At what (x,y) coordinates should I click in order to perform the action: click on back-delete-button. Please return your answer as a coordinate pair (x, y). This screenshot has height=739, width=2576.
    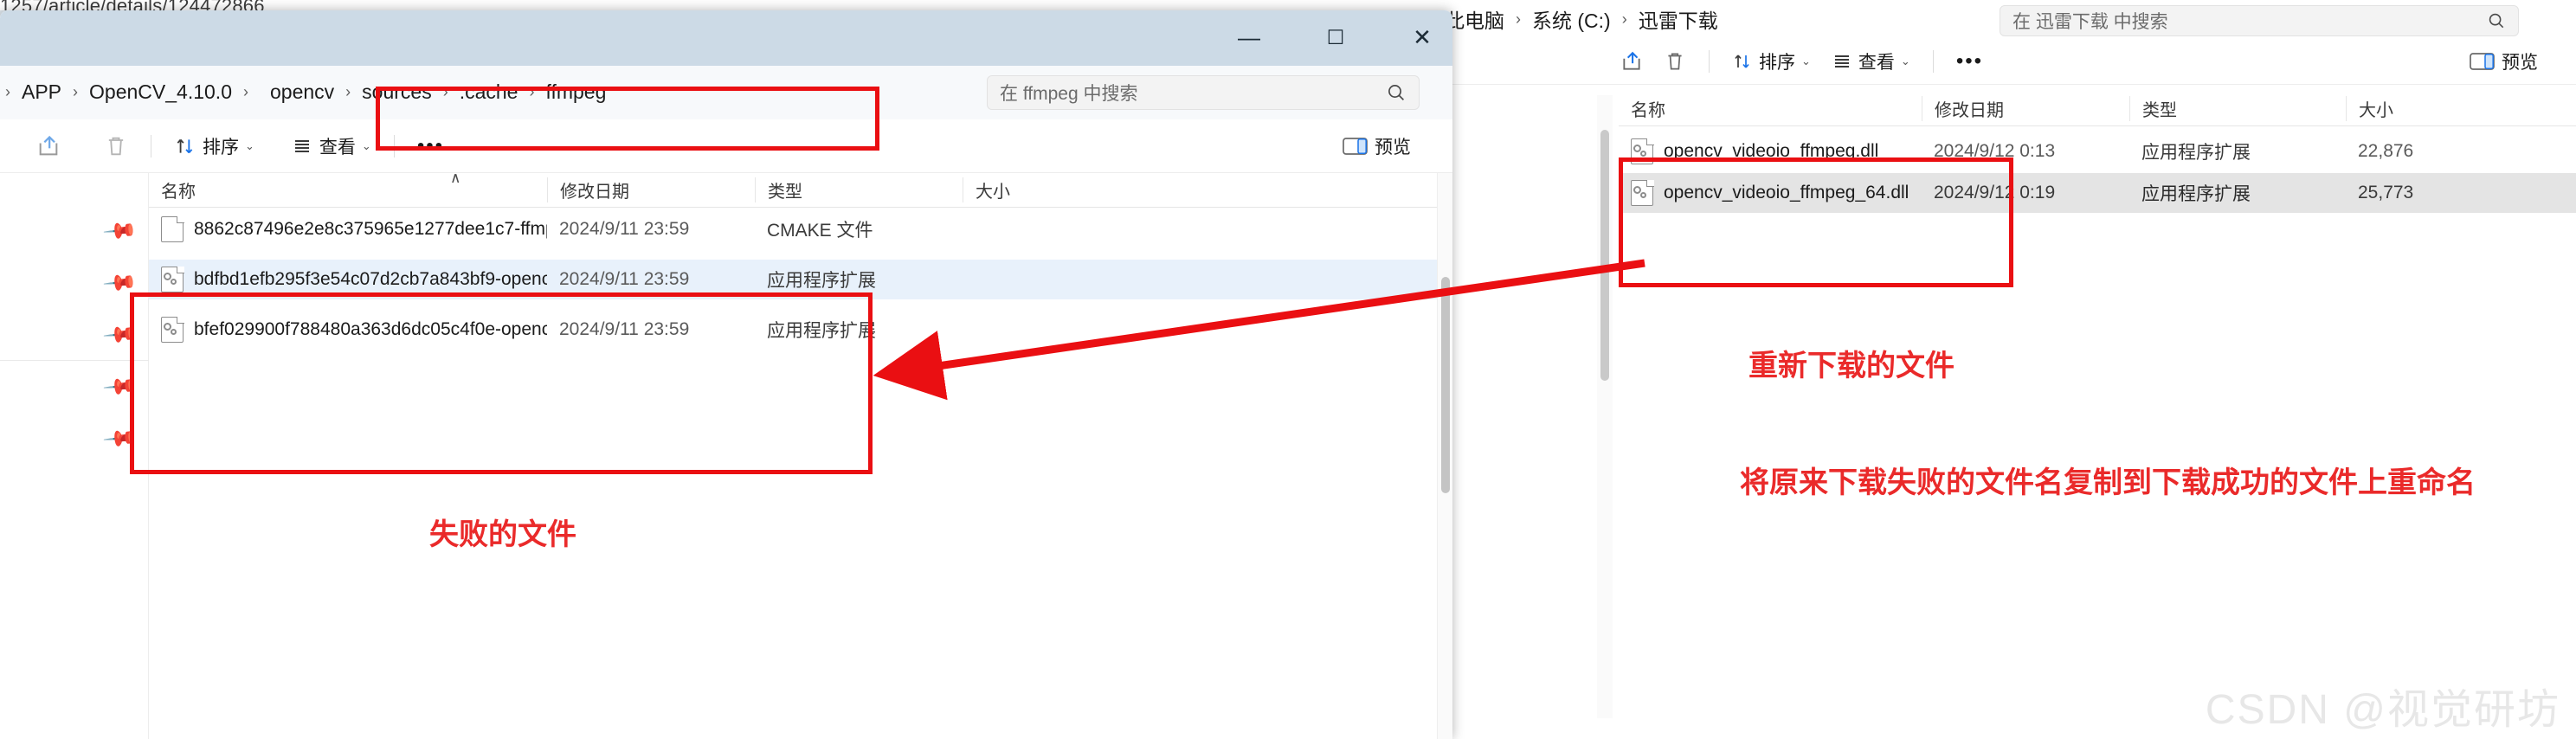
    Looking at the image, I should click on (1675, 61).